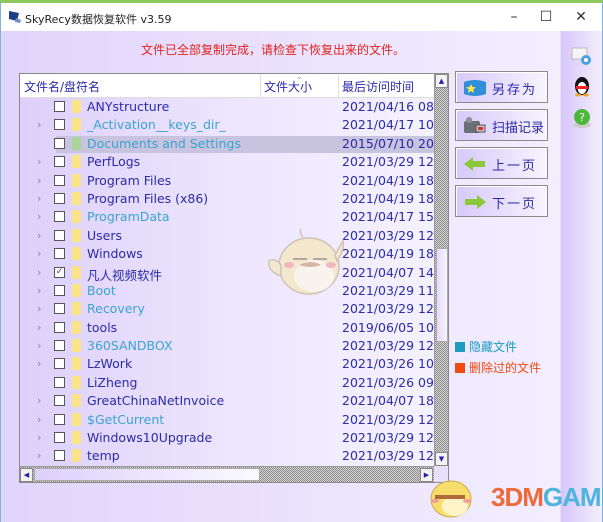 This screenshot has height=522, width=603. Describe the element at coordinates (59, 272) in the screenshot. I see `row-checkbox: ✓` at that location.